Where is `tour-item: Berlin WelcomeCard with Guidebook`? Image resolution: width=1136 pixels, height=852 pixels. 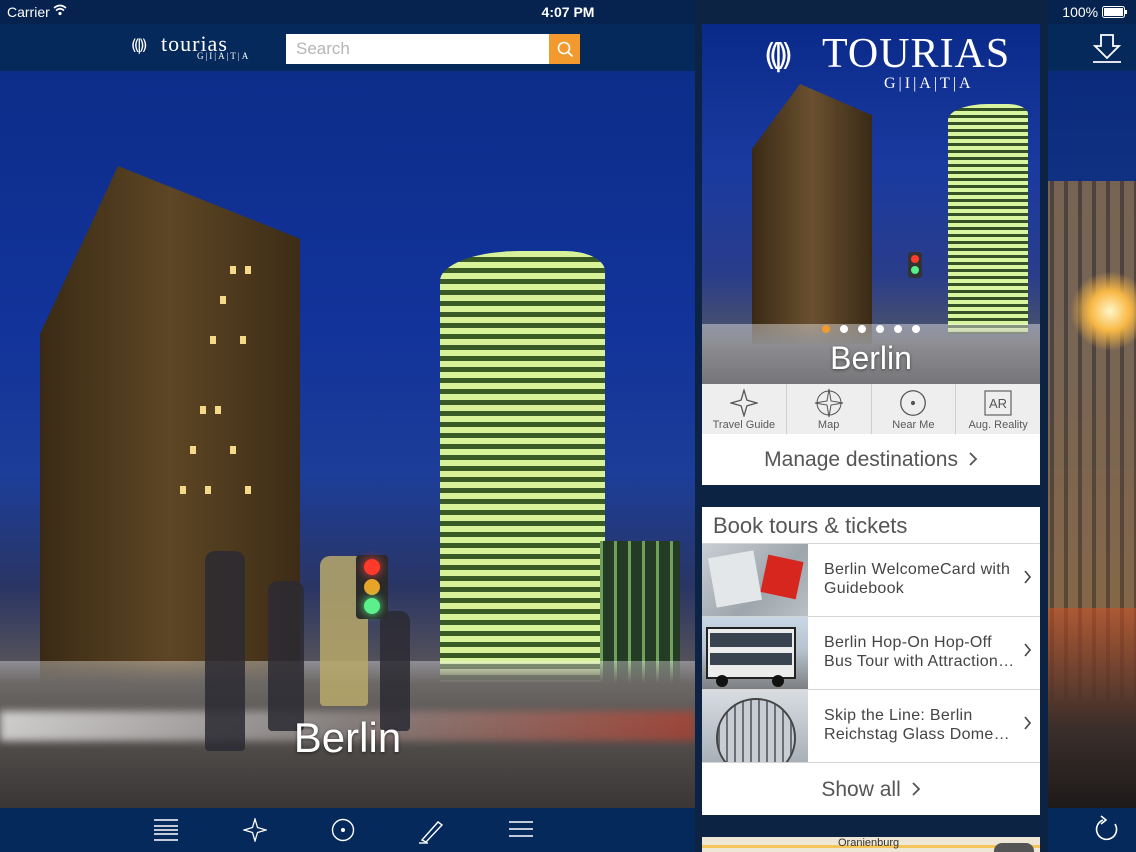 tour-item: Berlin WelcomeCard with Guidebook is located at coordinates (871, 580).